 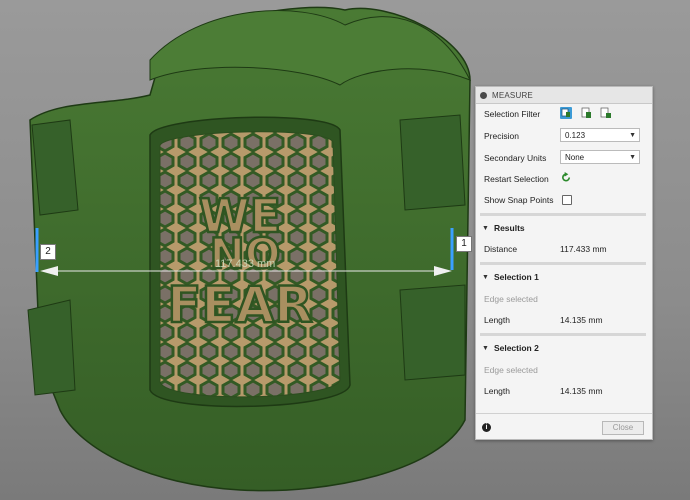 I want to click on emboss-line-3: FEAR, so click(x=240, y=305).